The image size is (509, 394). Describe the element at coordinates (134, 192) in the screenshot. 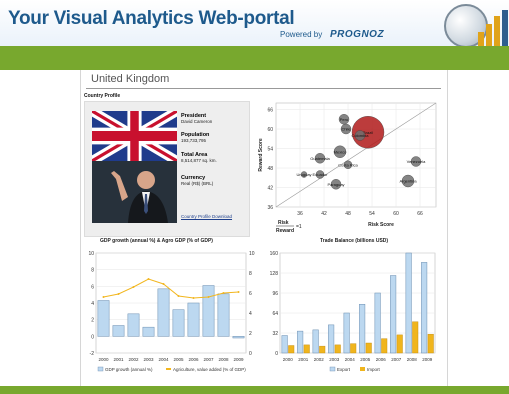

I see `president-photo` at that location.